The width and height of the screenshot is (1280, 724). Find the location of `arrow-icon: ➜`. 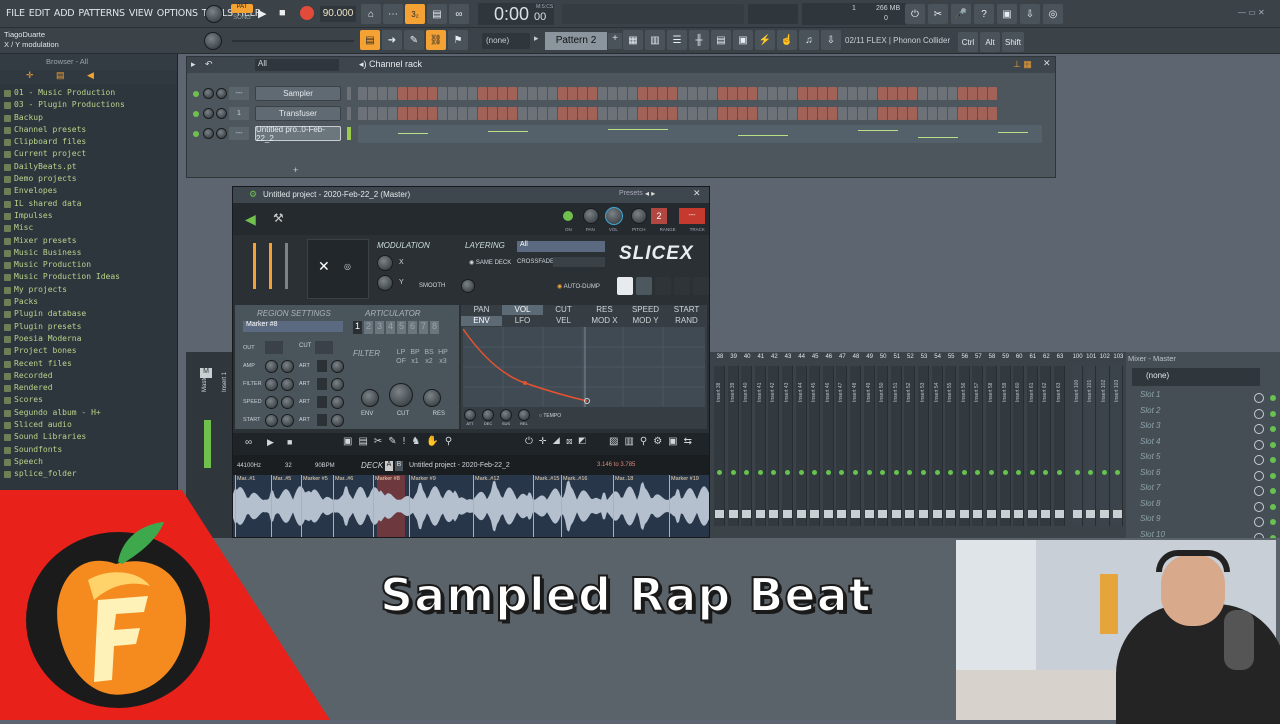

arrow-icon: ➜ is located at coordinates (392, 40).